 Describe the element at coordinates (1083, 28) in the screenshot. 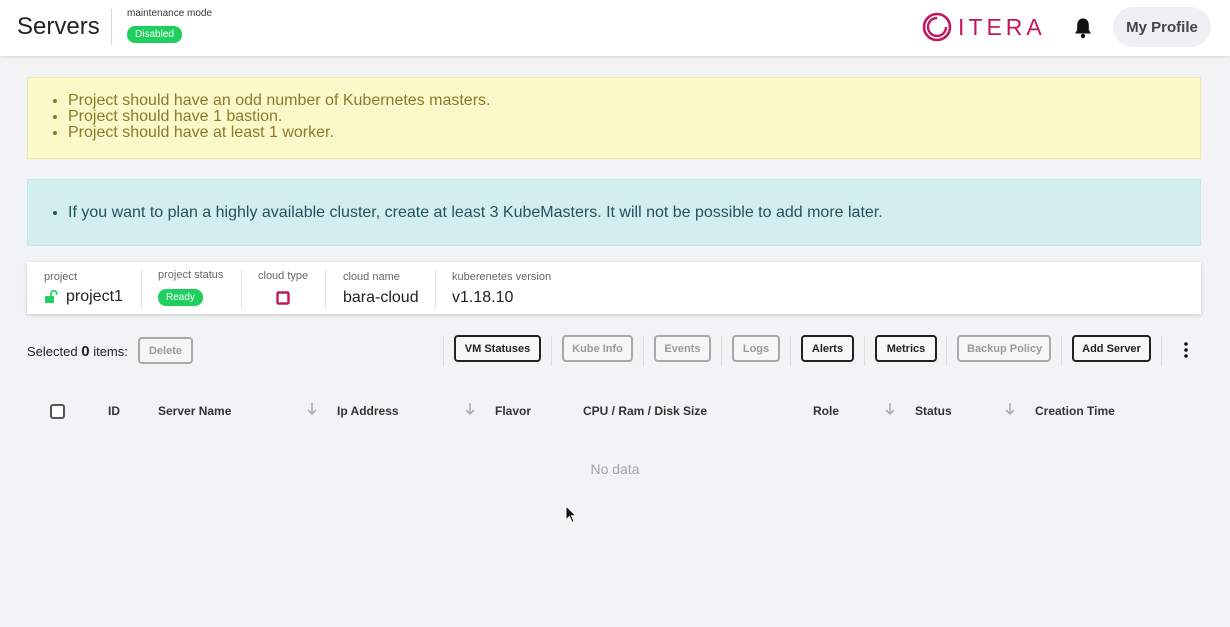

I see `notifications-bell-icon` at that location.